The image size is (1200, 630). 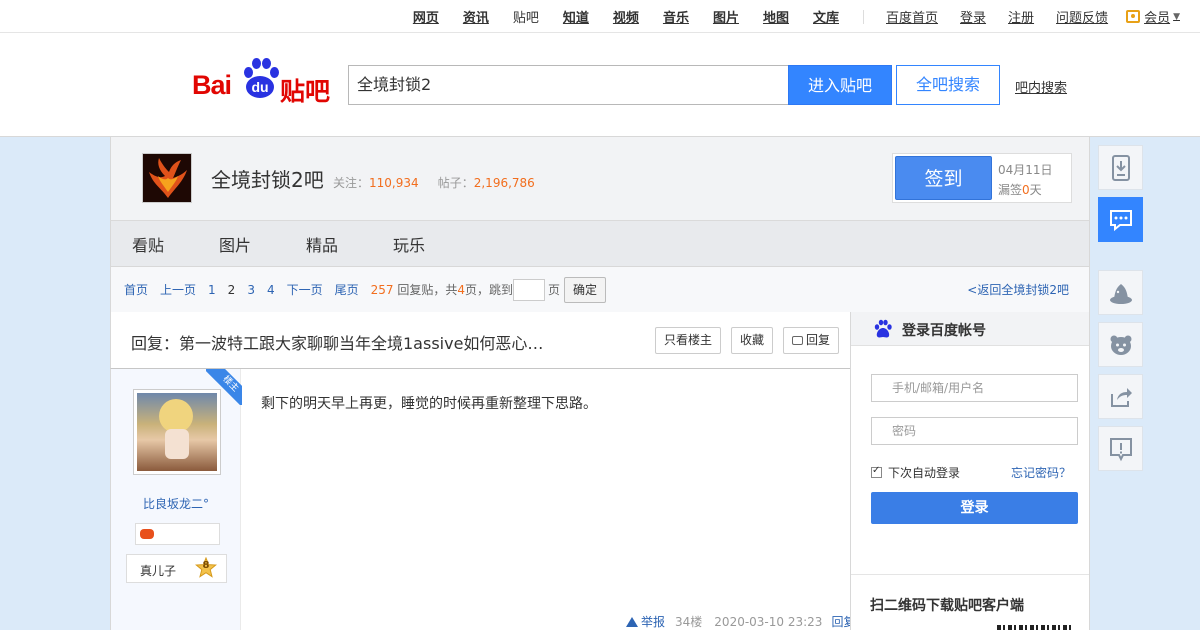 I want to click on favorite-button: 收藏, so click(x=752, y=340).